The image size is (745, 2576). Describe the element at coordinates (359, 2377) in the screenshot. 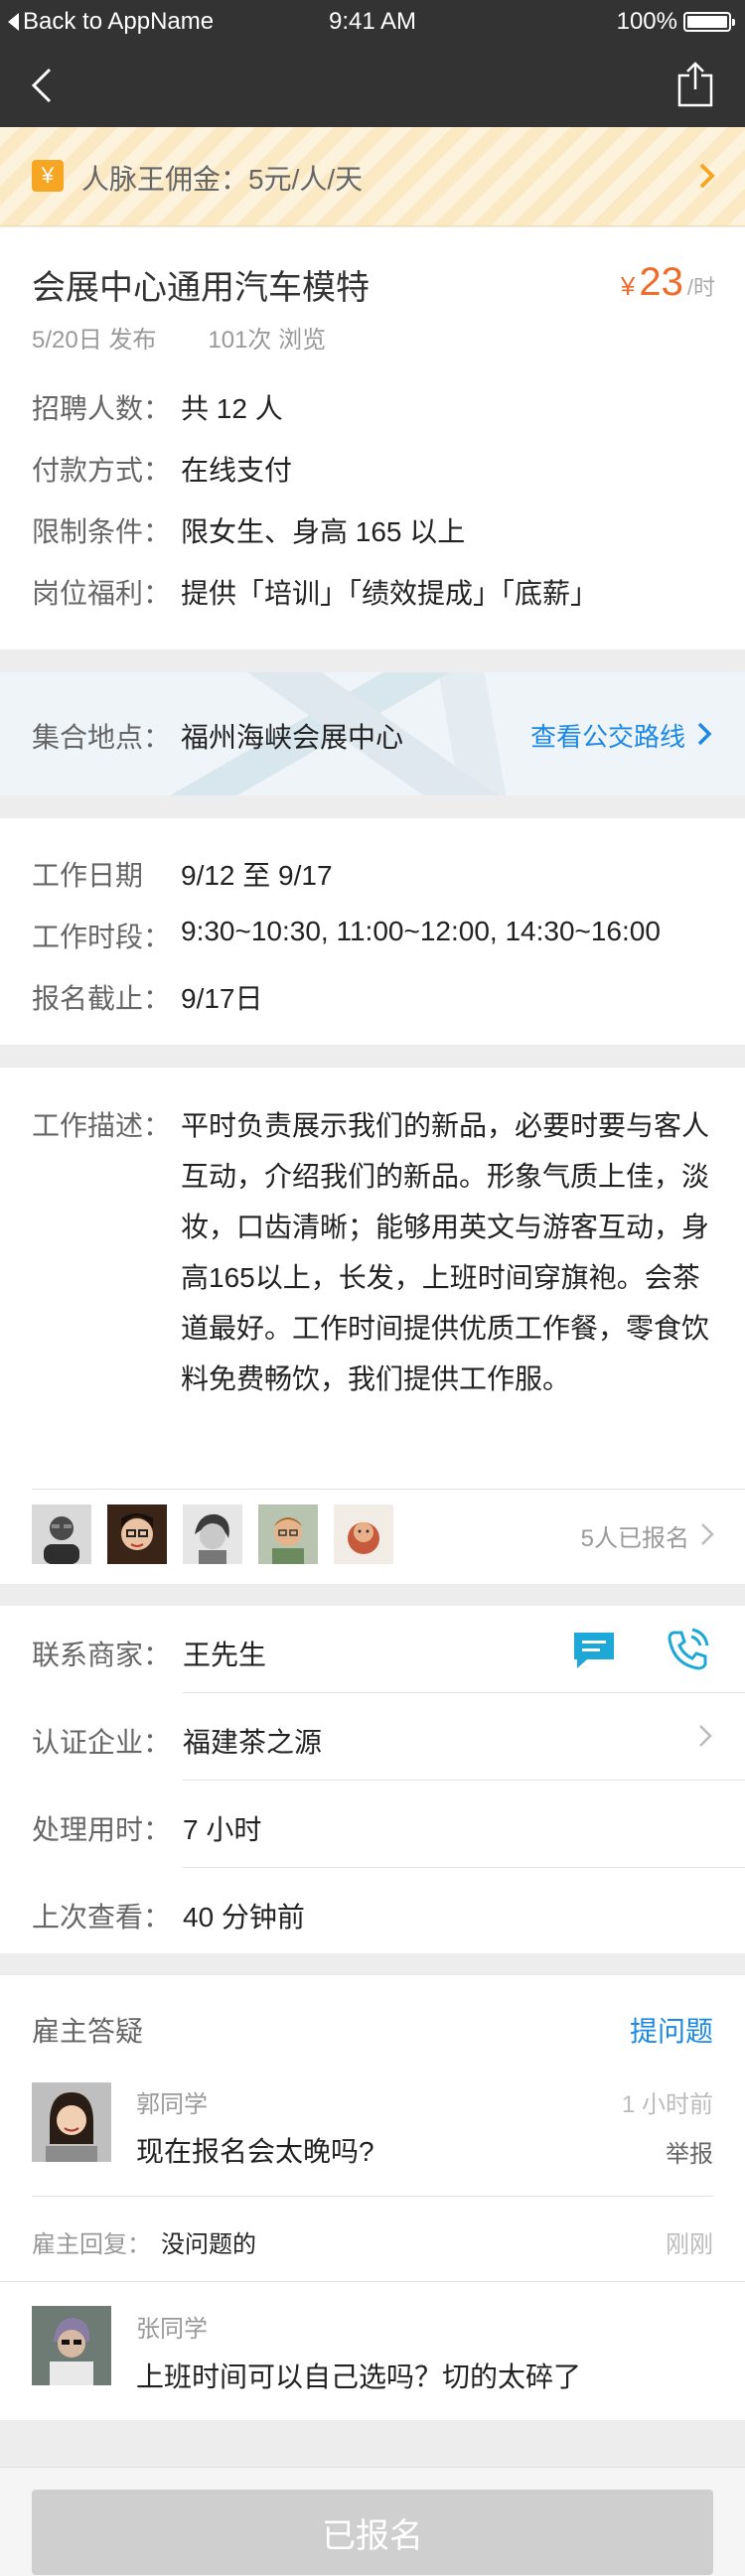

I see `question-text: 上班时间可以自己选吗？切的太碎了` at that location.